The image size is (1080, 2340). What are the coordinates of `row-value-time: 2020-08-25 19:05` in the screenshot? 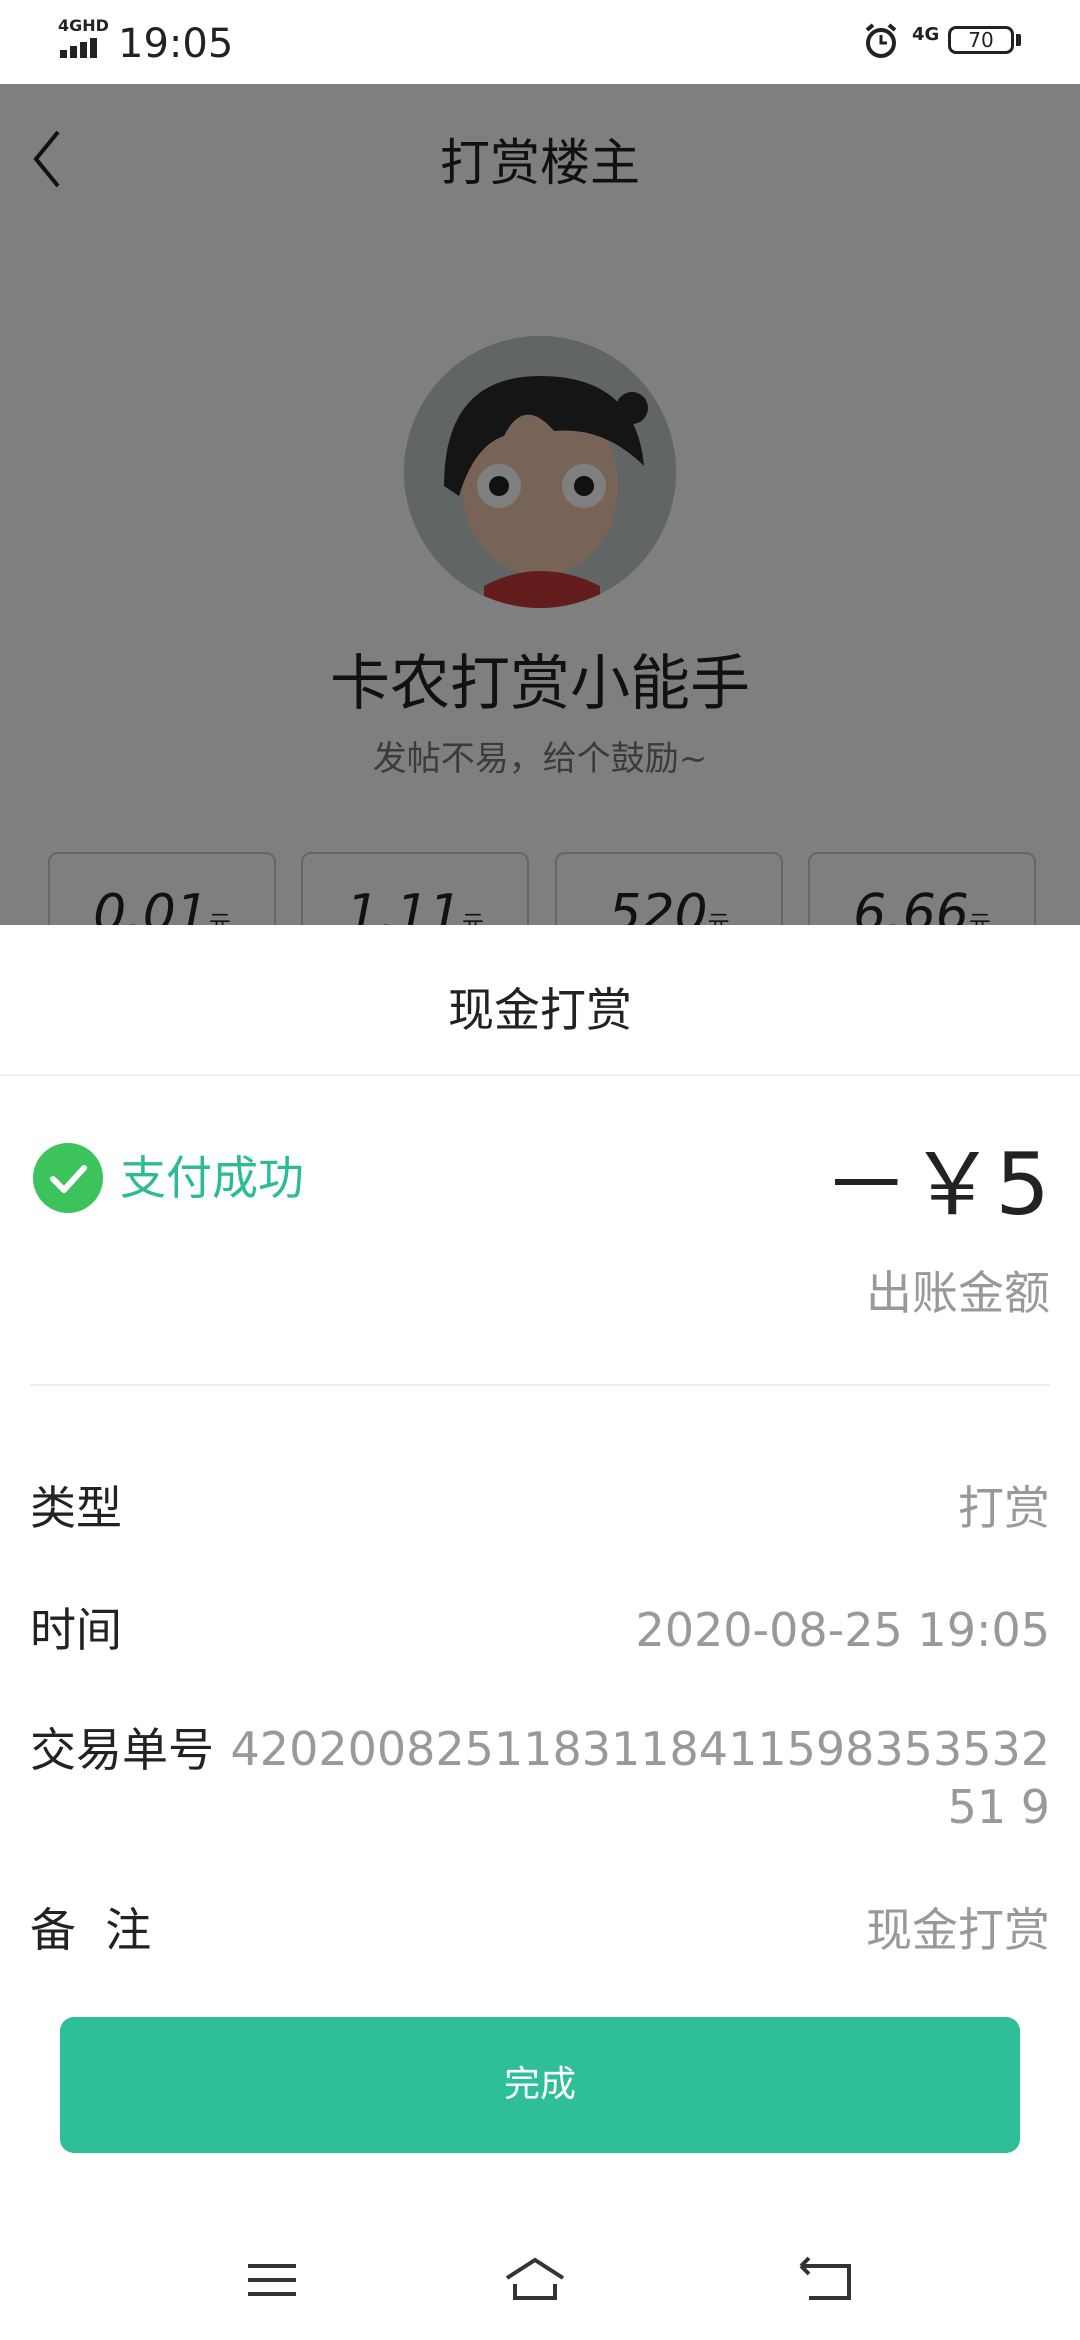 It's located at (842, 1630).